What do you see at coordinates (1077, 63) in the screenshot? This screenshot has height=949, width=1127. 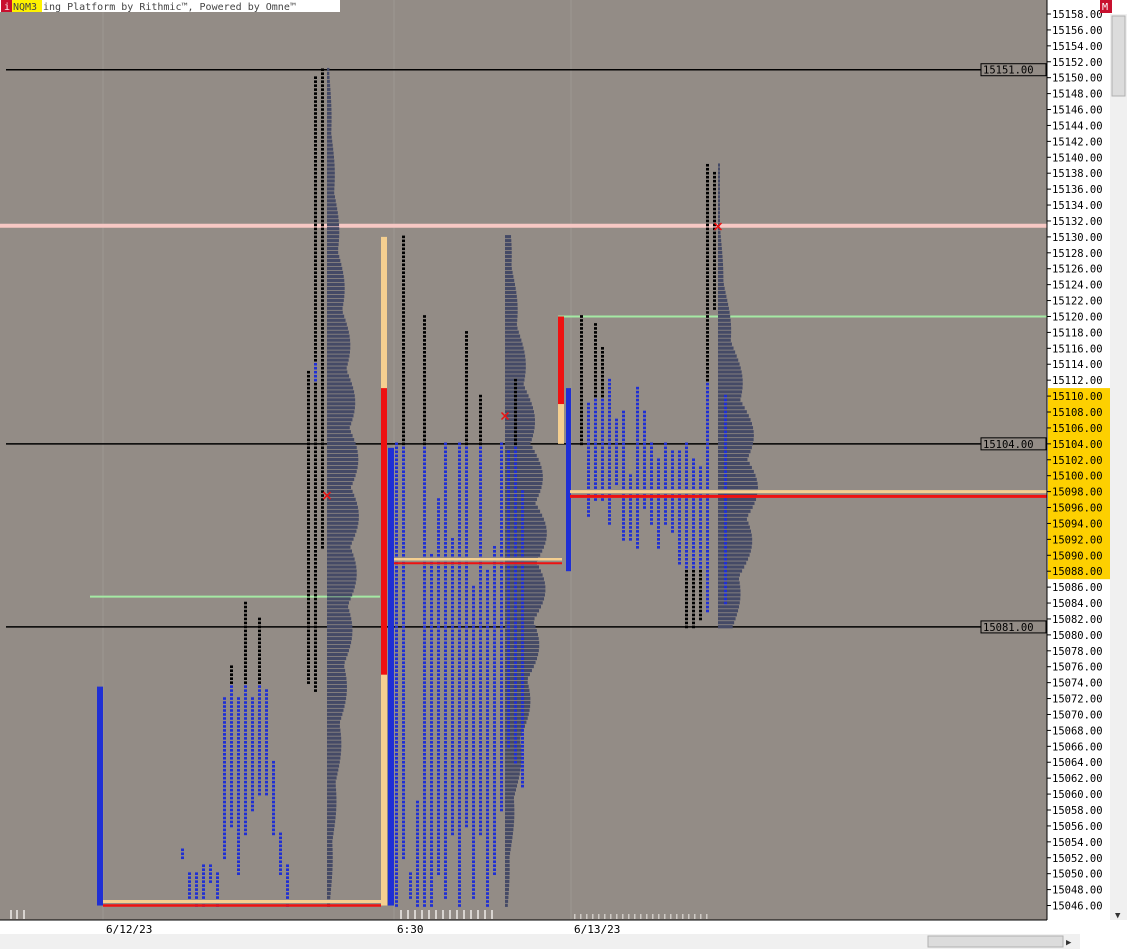 I see `y-tick-label: 15152.00` at bounding box center [1077, 63].